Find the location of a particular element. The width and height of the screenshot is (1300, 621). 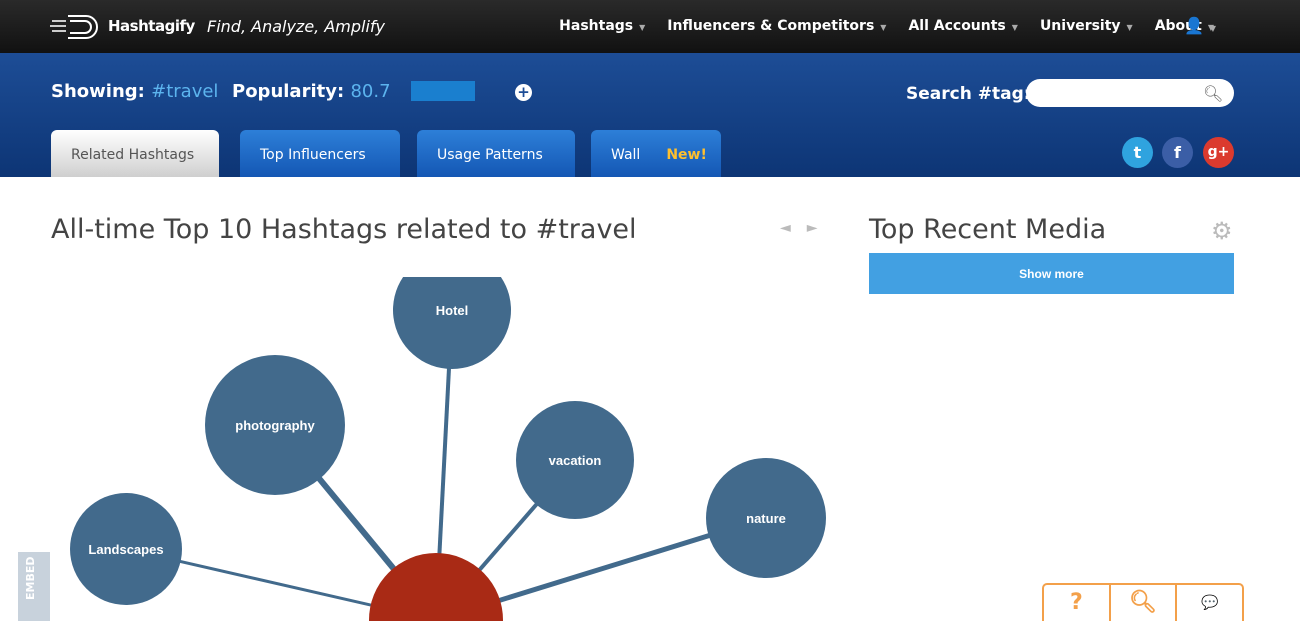

help-widget: ? 🔍︎ 💬 is located at coordinates (1143, 602).